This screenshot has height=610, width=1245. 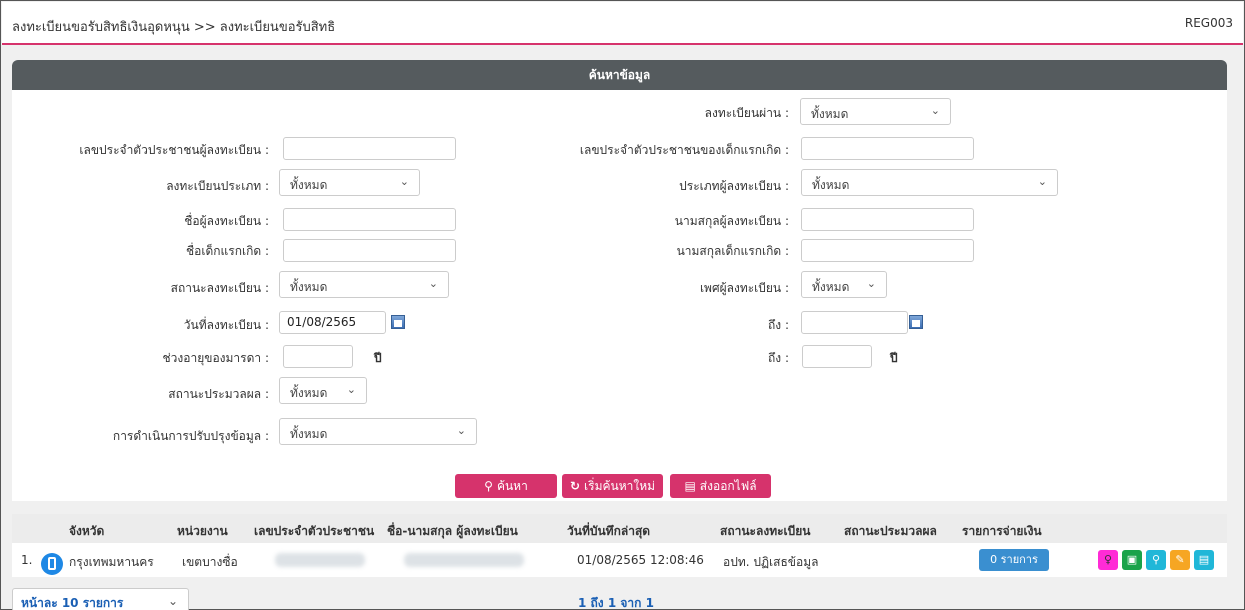 What do you see at coordinates (690, 486) in the screenshot?
I see `file-icon: ▤` at bounding box center [690, 486].